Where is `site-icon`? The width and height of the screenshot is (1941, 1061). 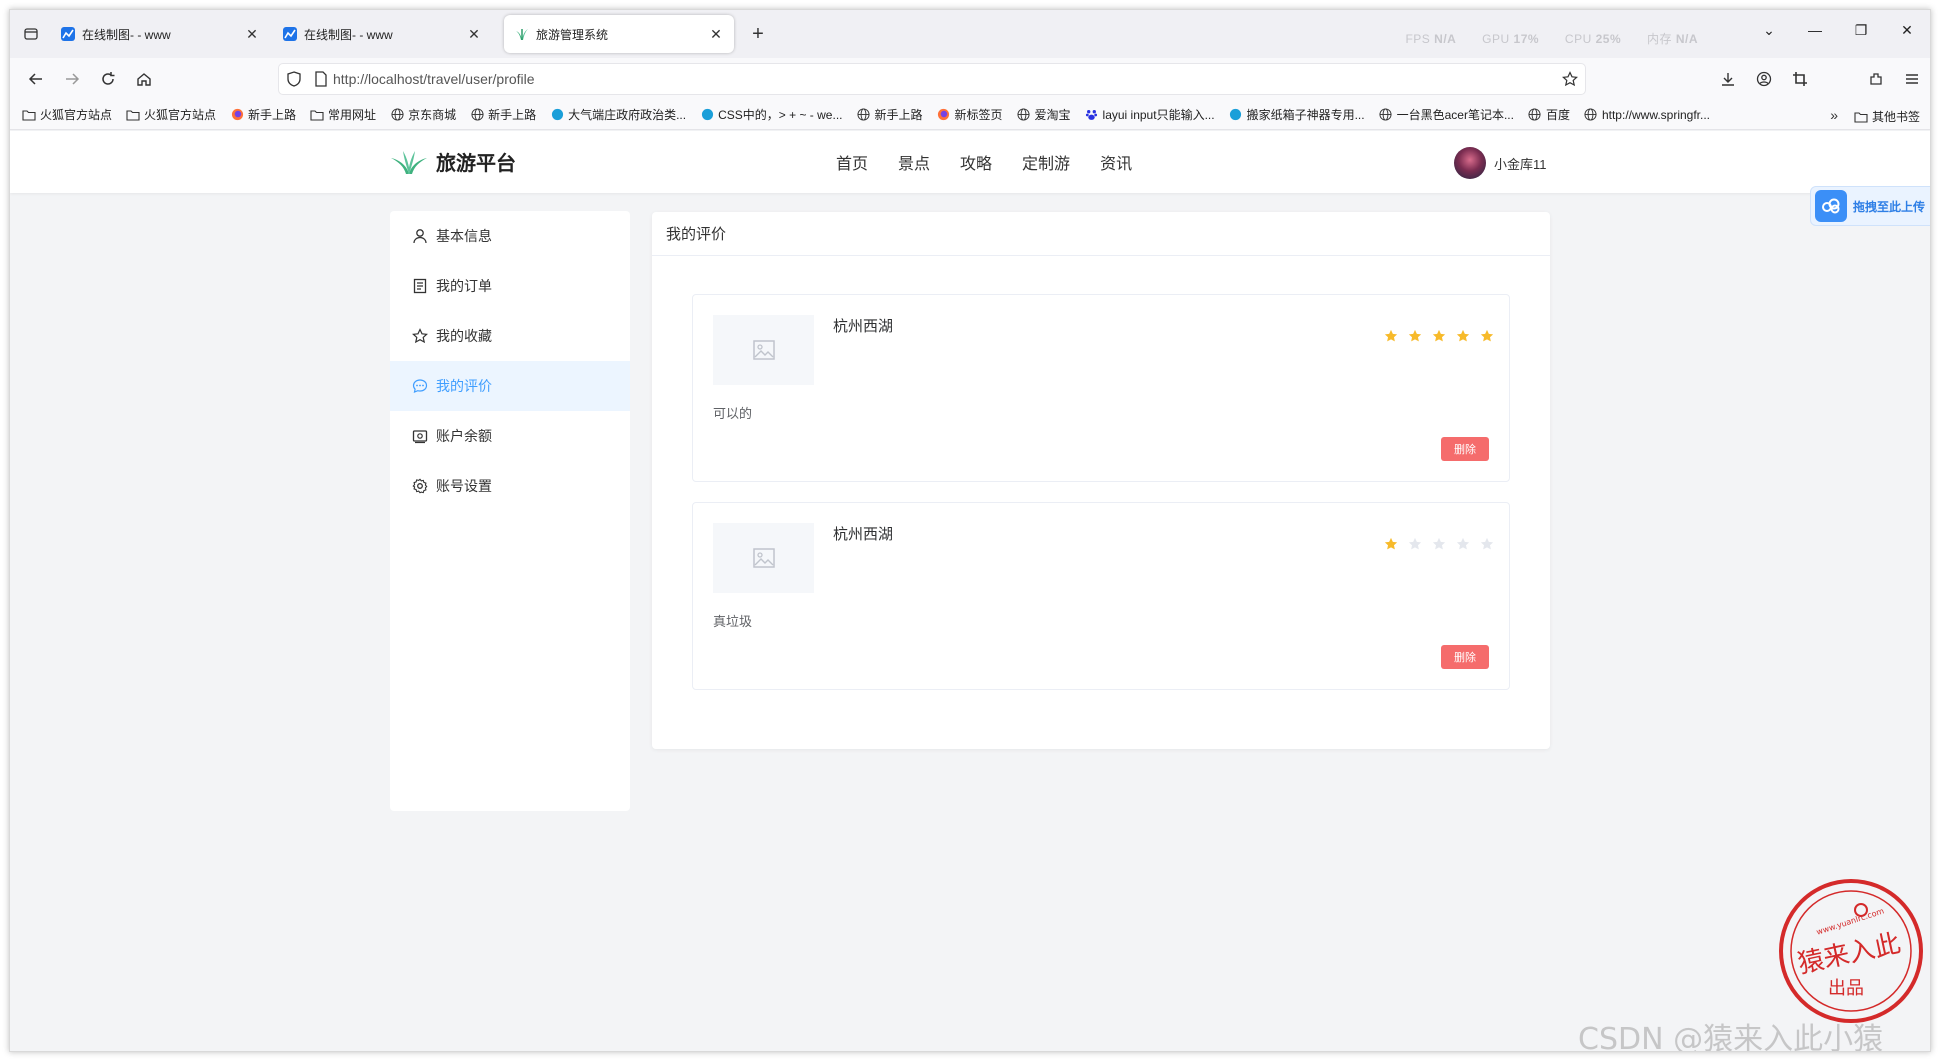
site-icon is located at coordinates (707, 115).